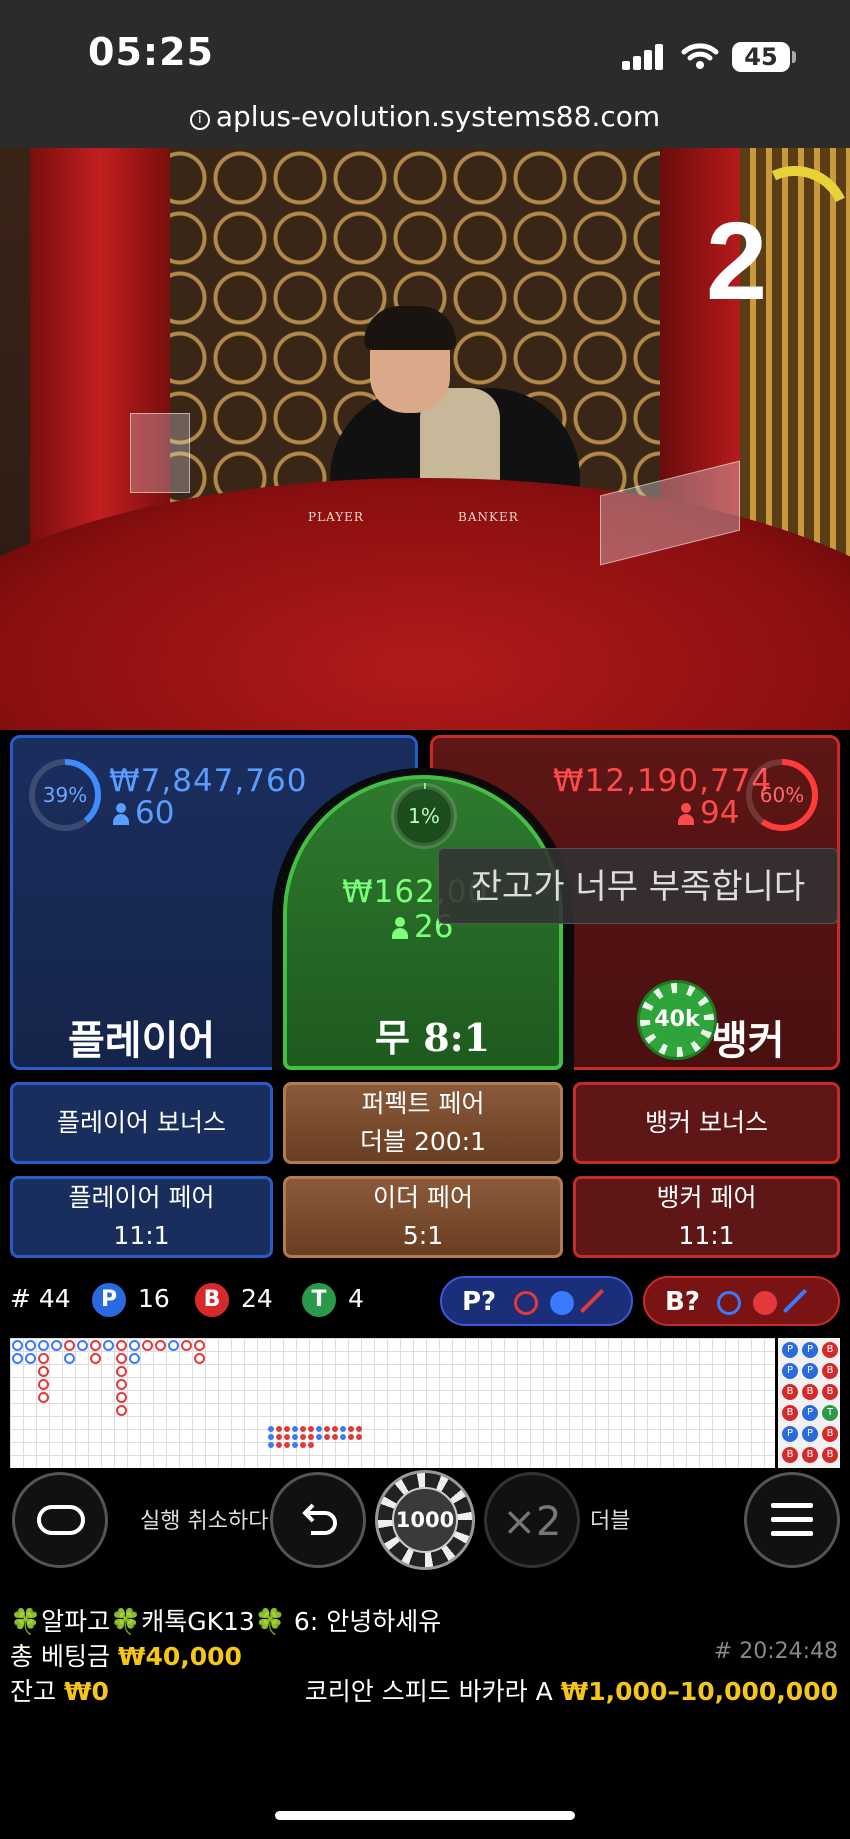  Describe the element at coordinates (809, 1403) in the screenshot. I see `bead-road: PPBPPBBBBBPTPPBBBB` at that location.